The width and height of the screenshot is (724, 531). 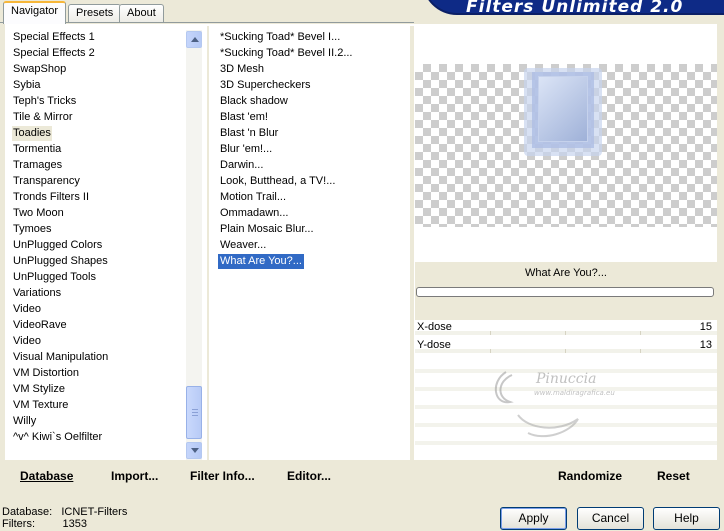 I want to click on category-item: Special Effects 2, so click(x=54, y=53).